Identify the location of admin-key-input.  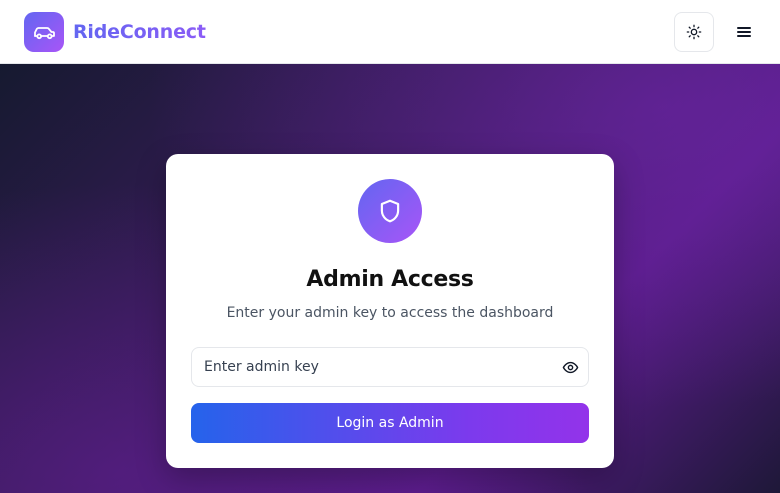
(372, 367).